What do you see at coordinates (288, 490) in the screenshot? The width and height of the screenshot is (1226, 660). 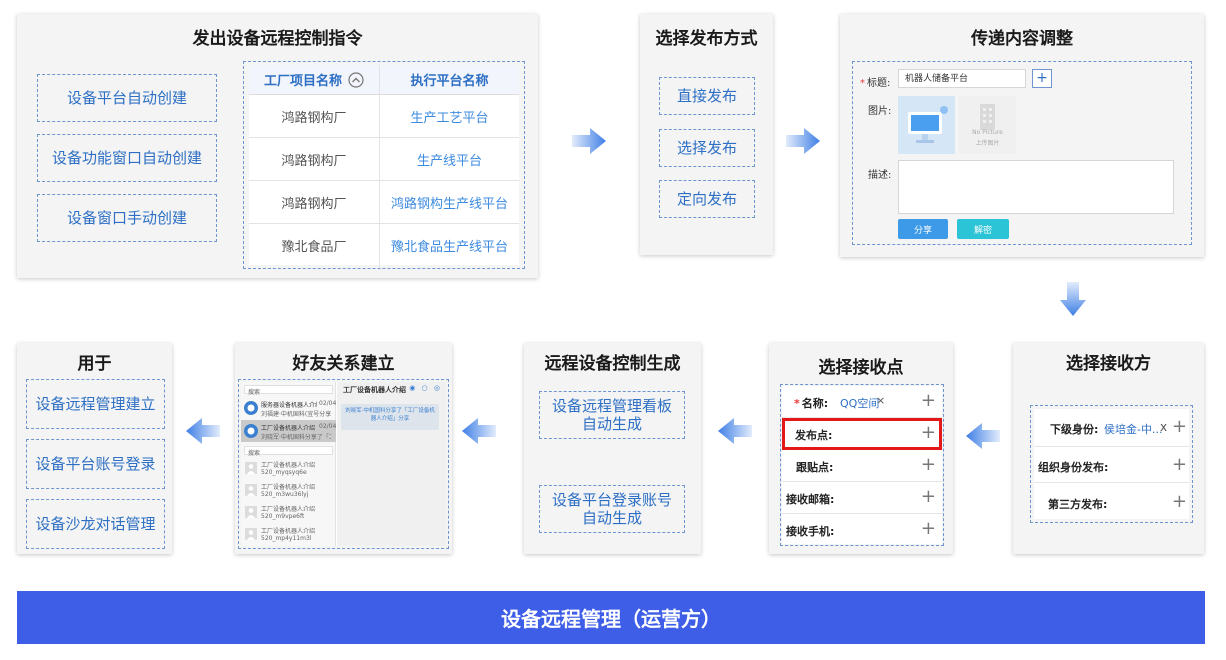 I see `contact-item: 工厂设备机器人介绍 520_m3wu36lyj` at bounding box center [288, 490].